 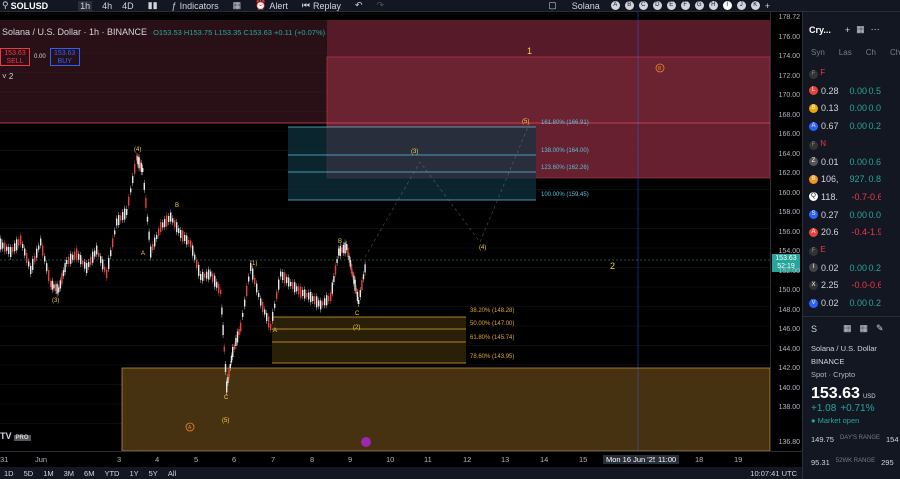 I want to click on templates-icon: ▦, so click(x=237, y=5).